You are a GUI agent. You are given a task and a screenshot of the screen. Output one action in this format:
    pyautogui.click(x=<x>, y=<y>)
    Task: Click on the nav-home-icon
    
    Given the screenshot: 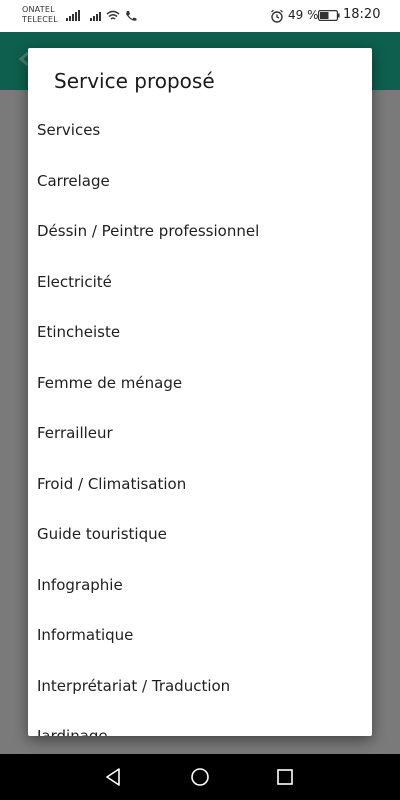 What is the action you would take?
    pyautogui.click(x=200, y=777)
    